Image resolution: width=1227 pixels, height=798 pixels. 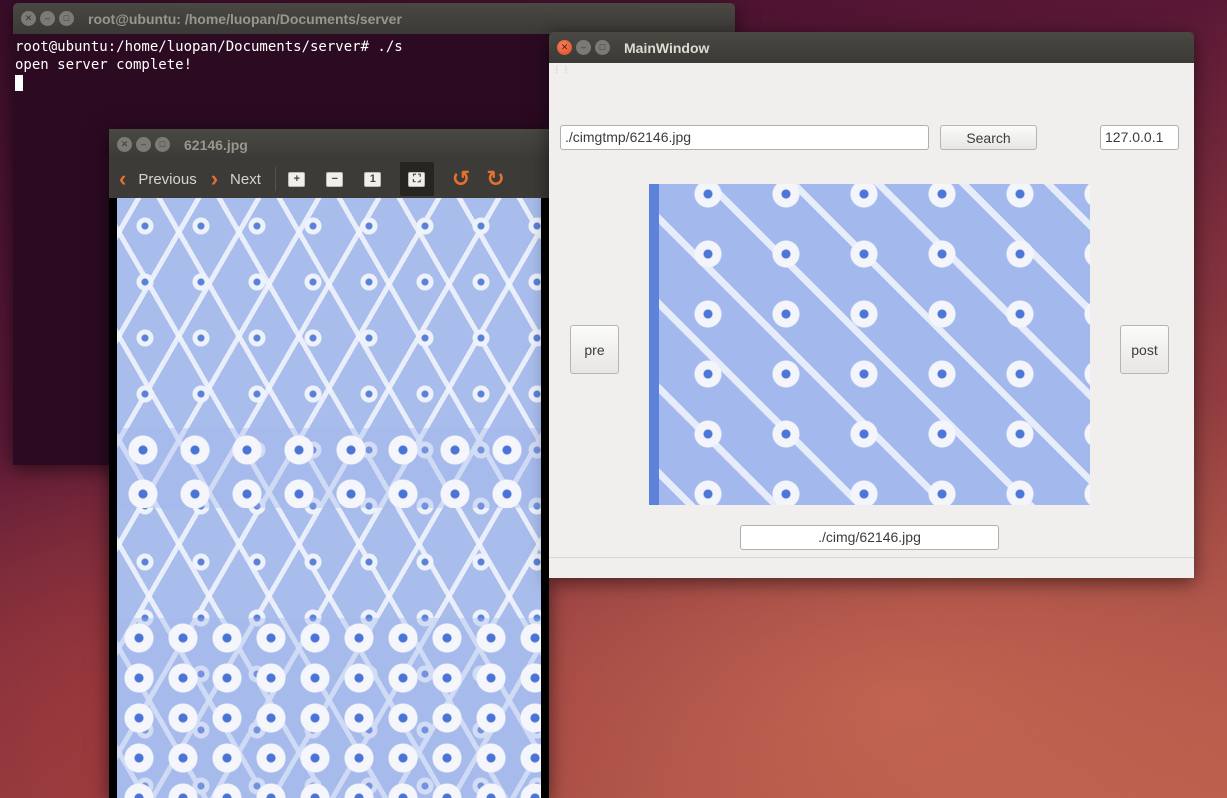 What do you see at coordinates (495, 179) in the screenshot?
I see `rotate-right-icon: ↻` at bounding box center [495, 179].